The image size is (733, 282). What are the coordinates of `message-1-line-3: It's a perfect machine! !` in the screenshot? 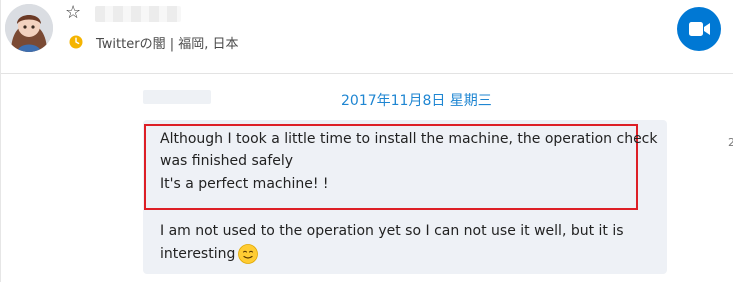 It's located at (244, 184).